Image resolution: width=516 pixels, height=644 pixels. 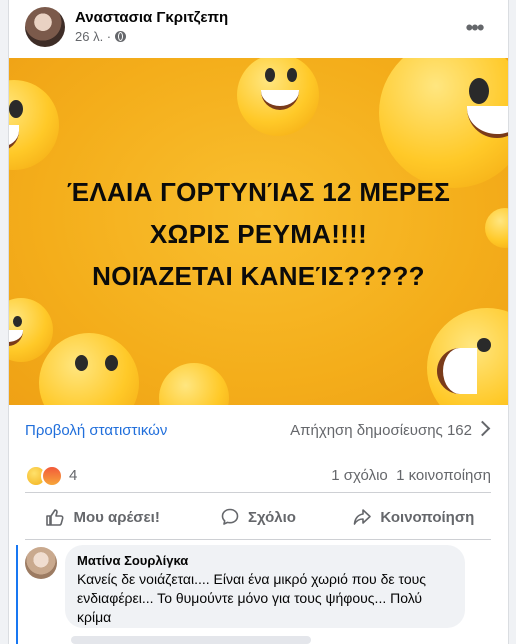 I want to click on post-header: Αναστασια Γκριτζεπη 26 λ. · •••, so click(x=258, y=29).